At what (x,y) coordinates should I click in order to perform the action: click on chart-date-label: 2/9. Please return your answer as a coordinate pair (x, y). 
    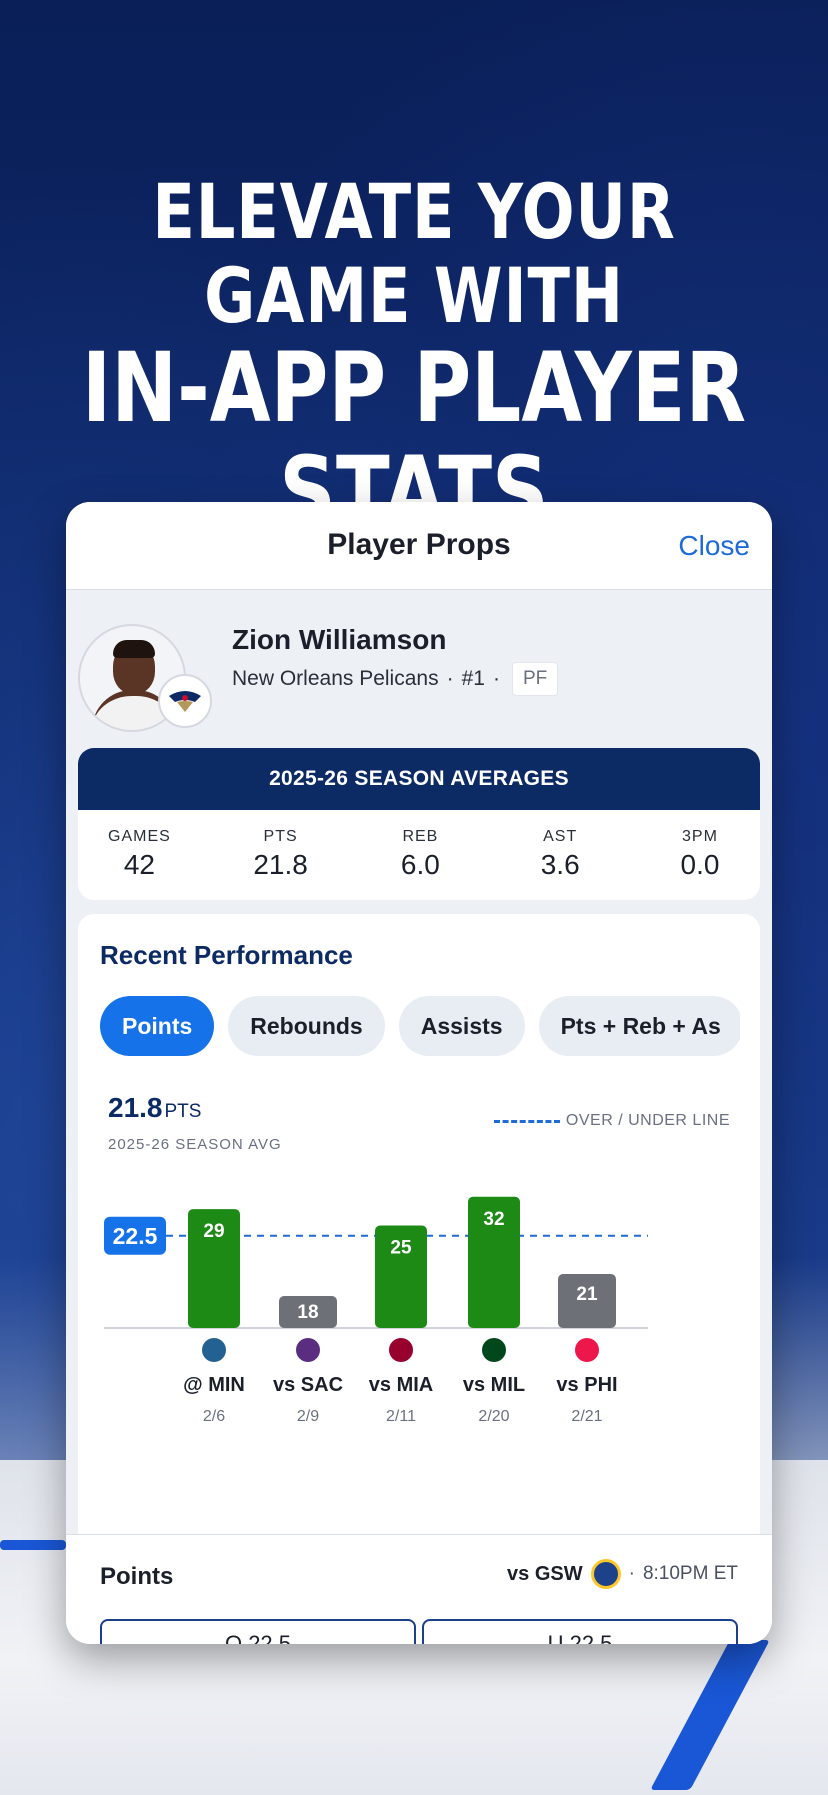
    Looking at the image, I should click on (308, 1416).